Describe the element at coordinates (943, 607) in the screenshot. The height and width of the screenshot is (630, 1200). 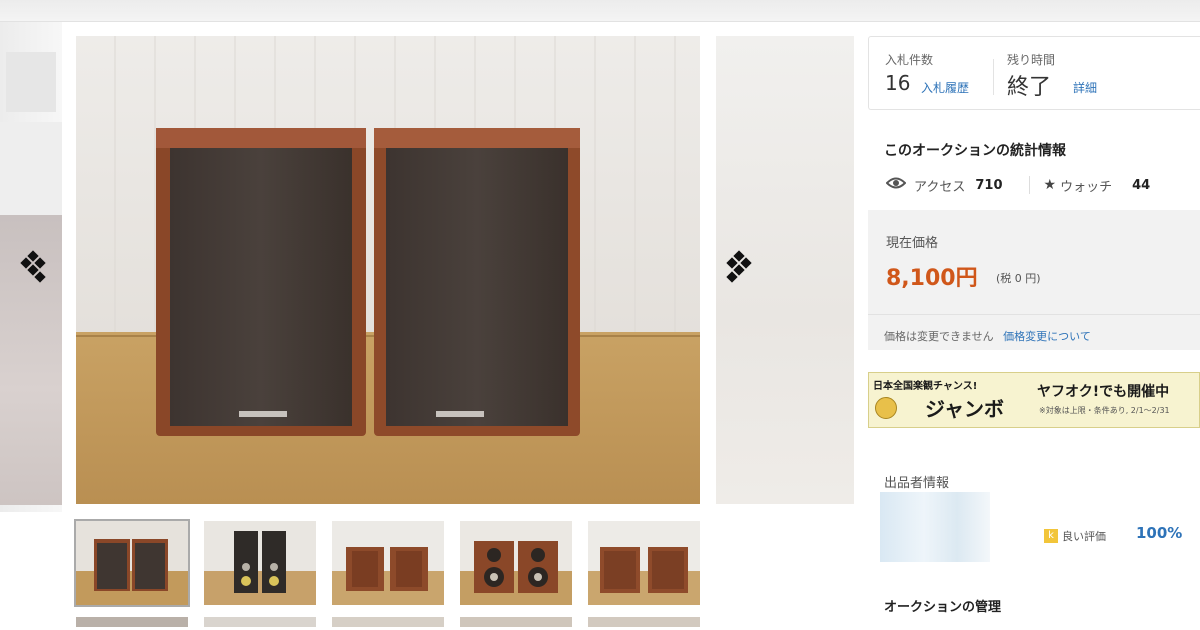
I see `auction-management-title: オークションの管理` at that location.